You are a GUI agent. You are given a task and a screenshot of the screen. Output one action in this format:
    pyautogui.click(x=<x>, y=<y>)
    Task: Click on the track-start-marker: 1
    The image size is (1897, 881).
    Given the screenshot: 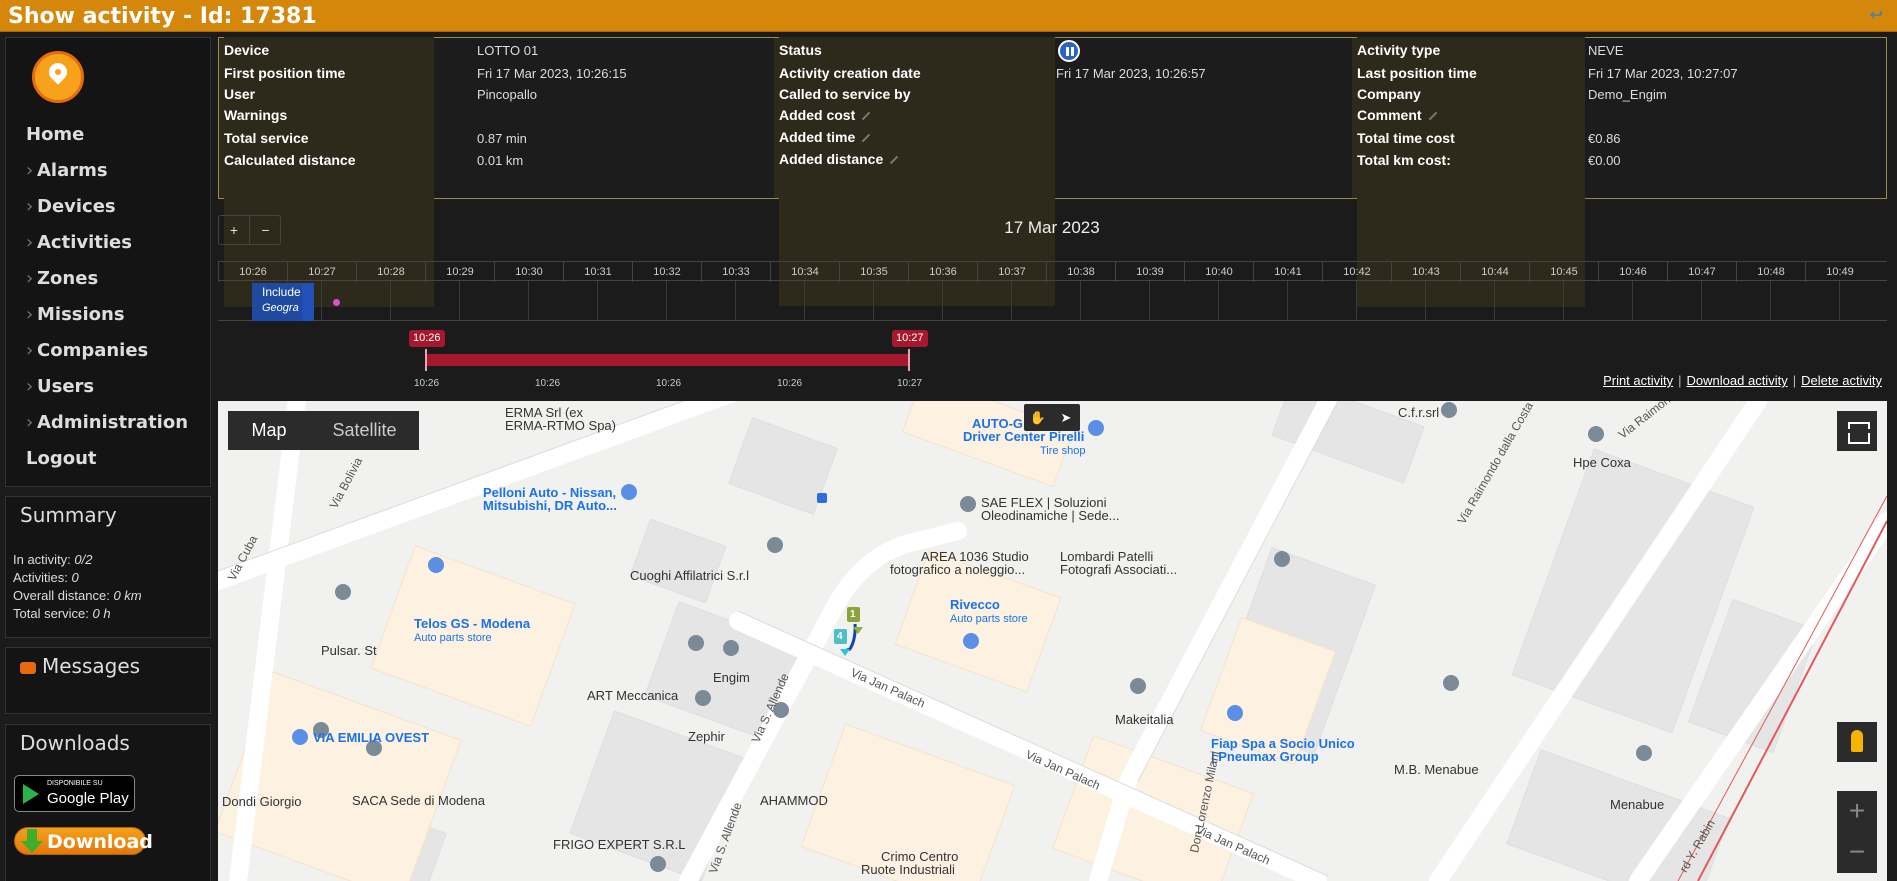 What is the action you would take?
    pyautogui.click(x=853, y=615)
    